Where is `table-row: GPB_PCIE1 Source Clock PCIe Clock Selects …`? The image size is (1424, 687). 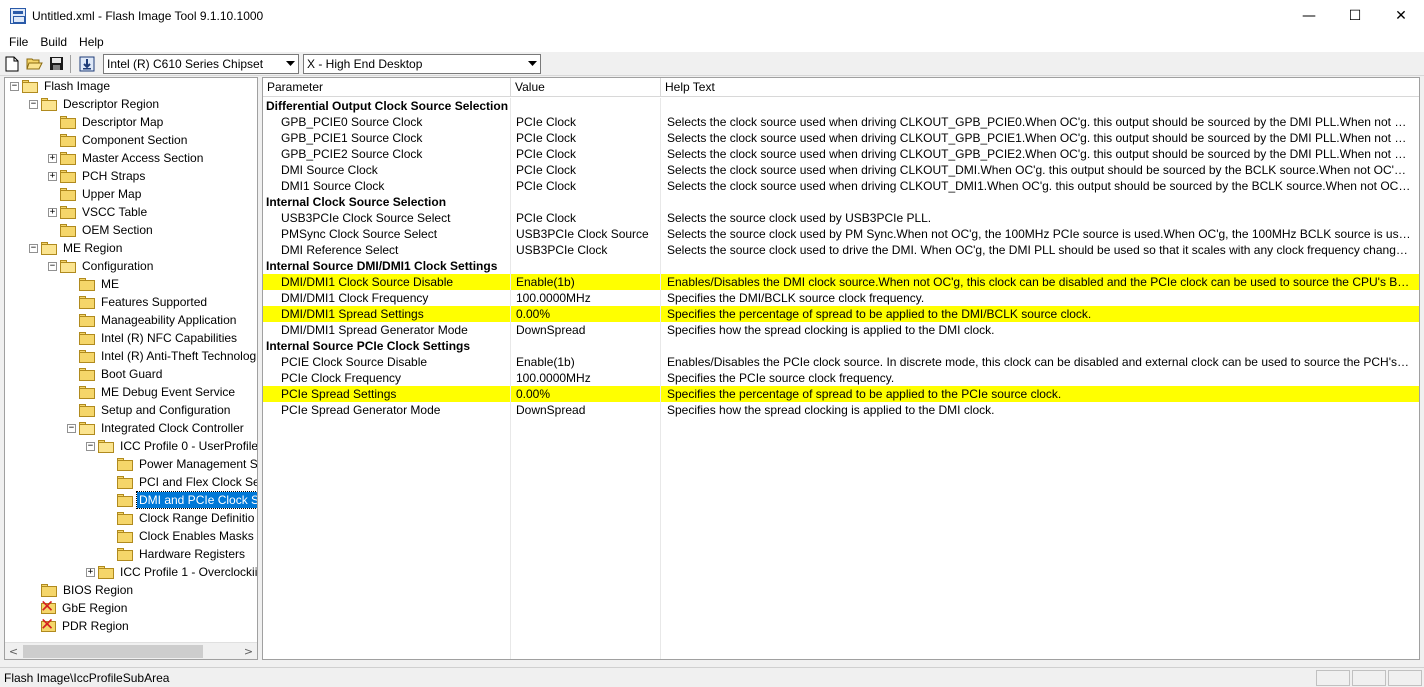 table-row: GPB_PCIE1 Source Clock PCIe Clock Selects … is located at coordinates (841, 138).